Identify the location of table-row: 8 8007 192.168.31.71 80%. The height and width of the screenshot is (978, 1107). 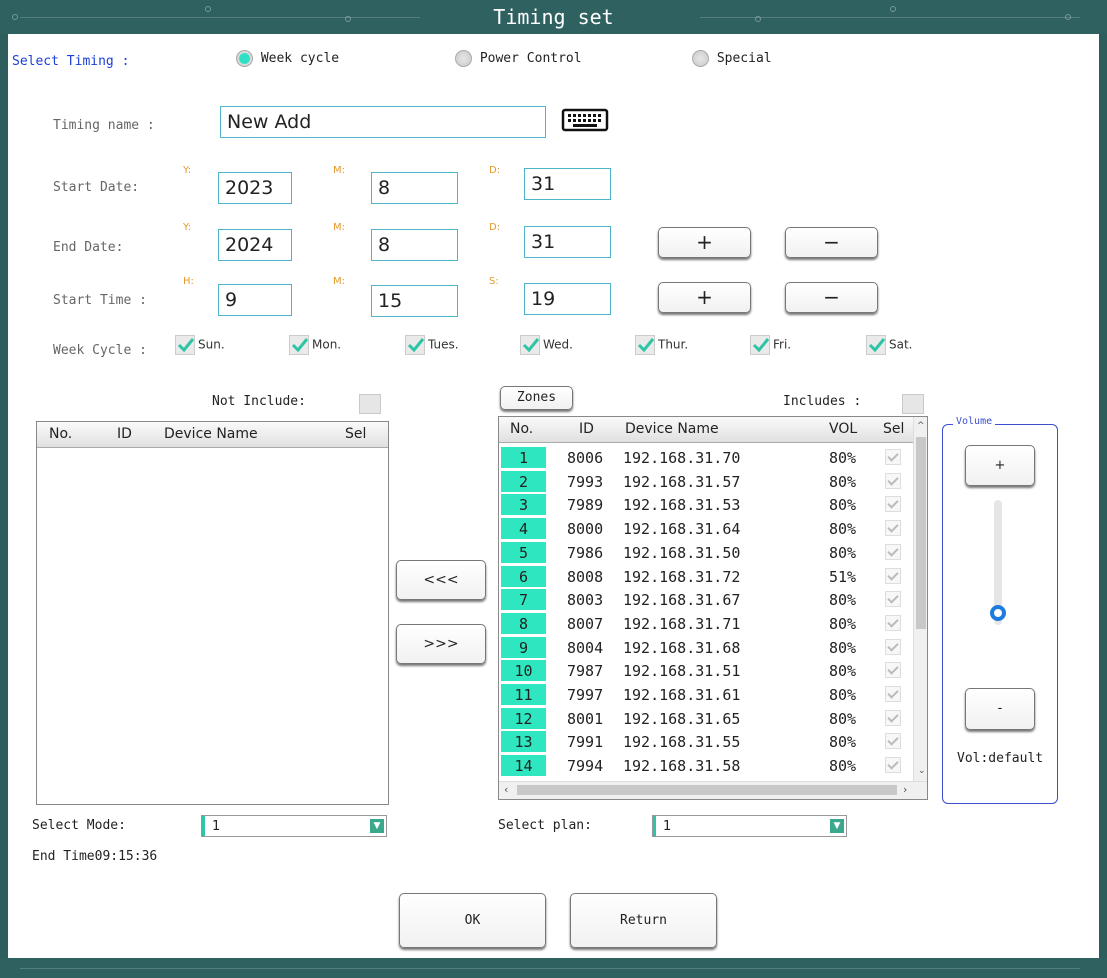
(706, 623).